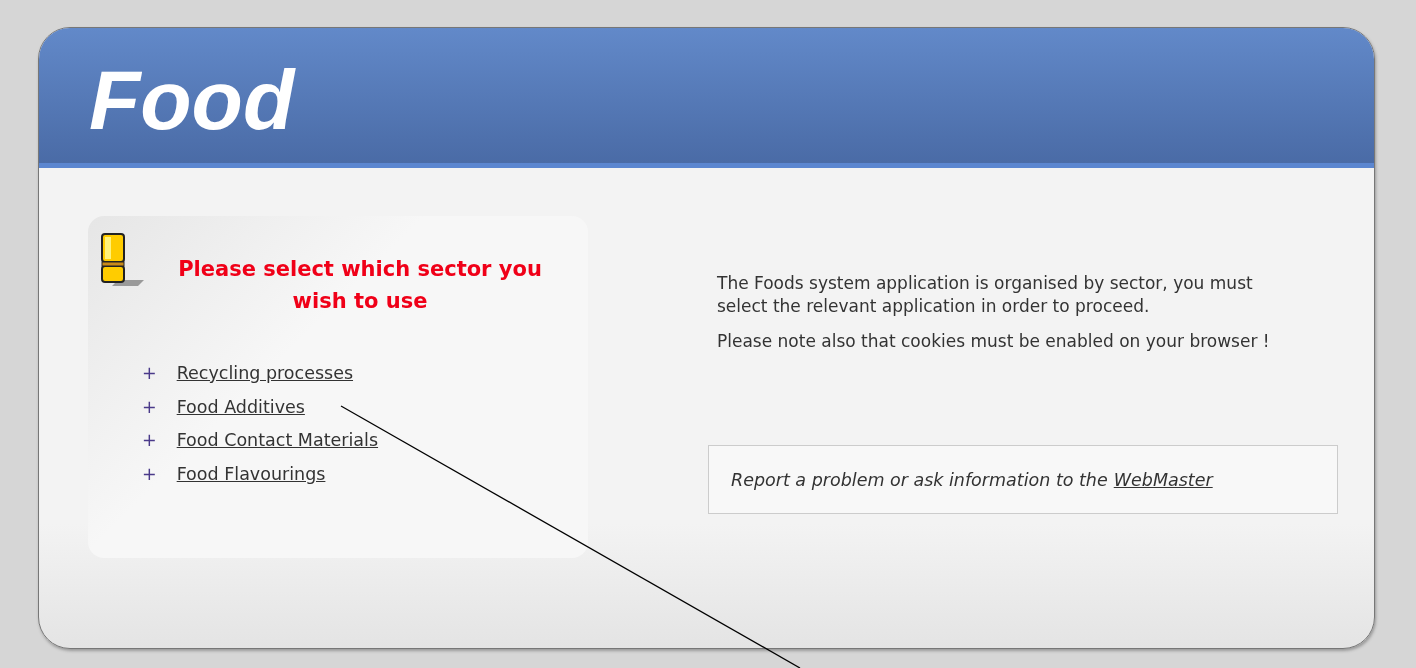 The image size is (1416, 668). Describe the element at coordinates (277, 441) in the screenshot. I see `sector-link: Food Contact Materials` at that location.